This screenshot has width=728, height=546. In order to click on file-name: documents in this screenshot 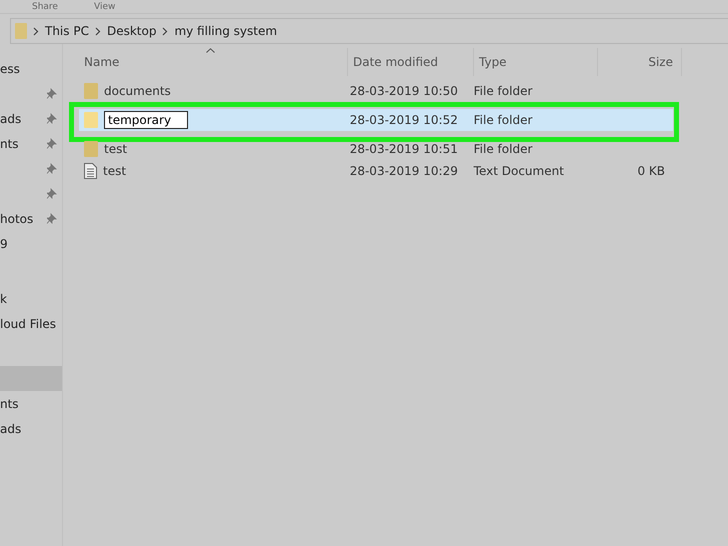, I will do `click(137, 91)`.